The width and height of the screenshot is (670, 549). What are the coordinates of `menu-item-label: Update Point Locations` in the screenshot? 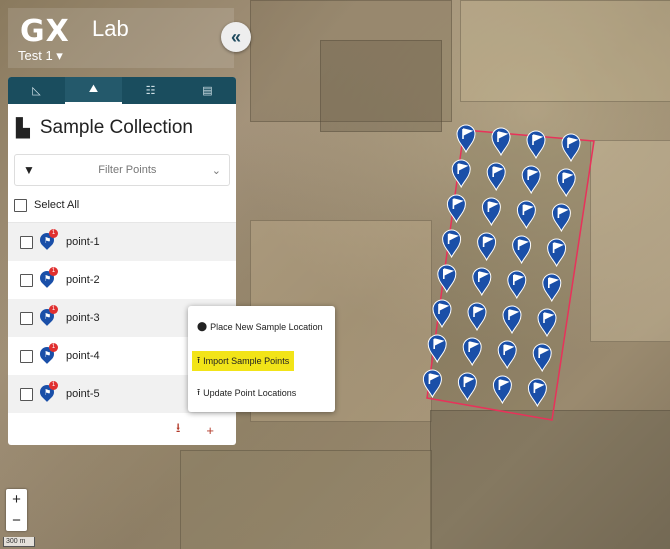 It's located at (250, 393).